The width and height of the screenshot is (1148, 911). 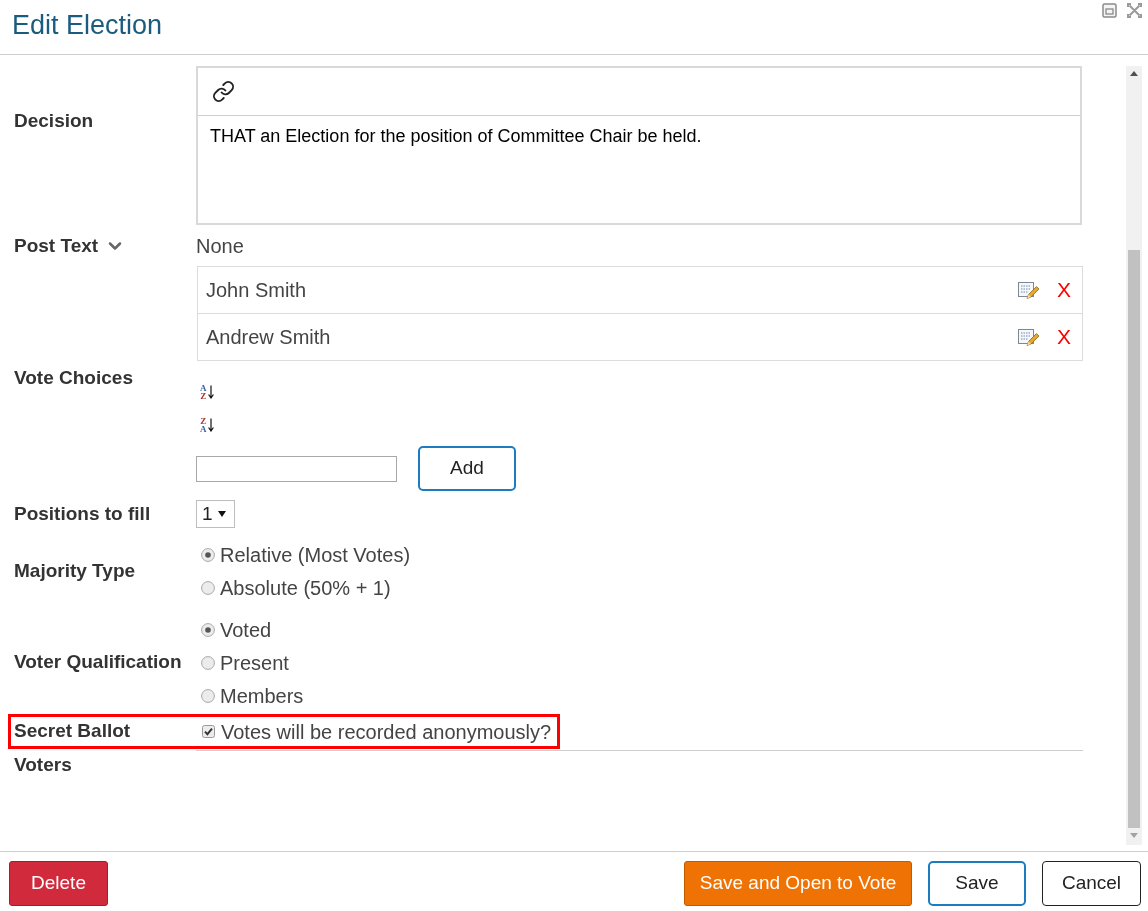 What do you see at coordinates (75, 570) in the screenshot?
I see `field-label: Majority Type` at bounding box center [75, 570].